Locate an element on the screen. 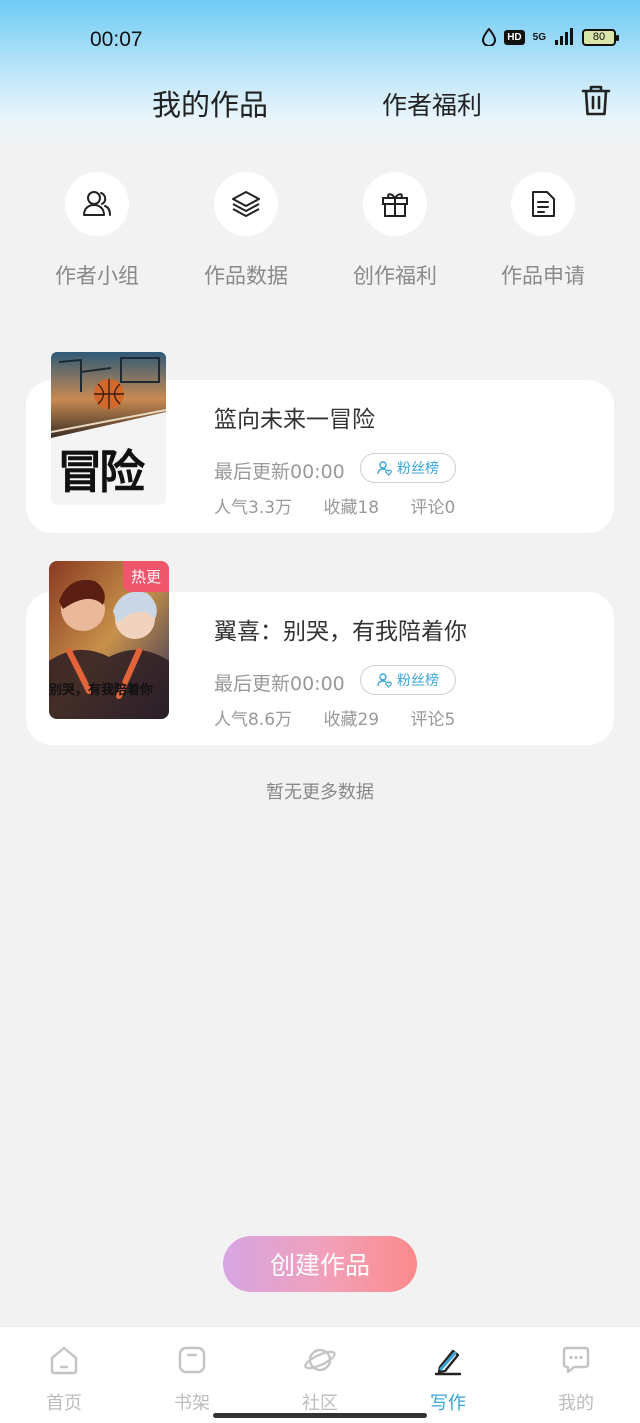 The width and height of the screenshot is (640, 1423). work-cover-image: 冒险 is located at coordinates (108, 428).